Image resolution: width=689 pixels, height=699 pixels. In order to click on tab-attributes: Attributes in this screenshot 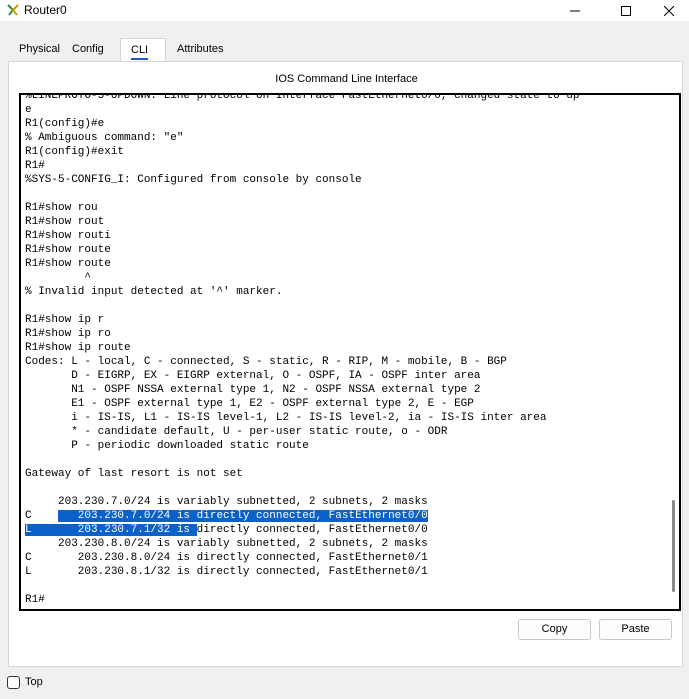, I will do `click(199, 50)`.